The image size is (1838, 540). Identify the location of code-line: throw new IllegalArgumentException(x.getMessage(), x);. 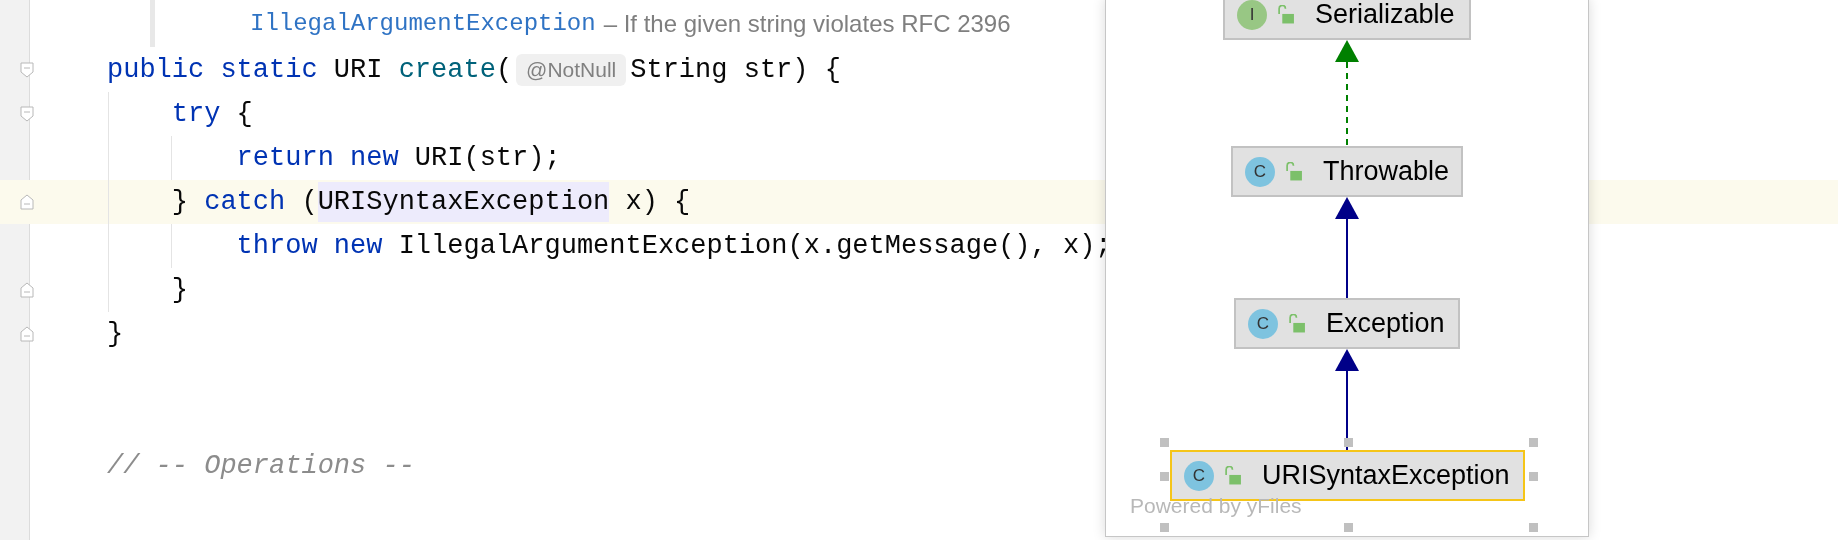
(673, 246).